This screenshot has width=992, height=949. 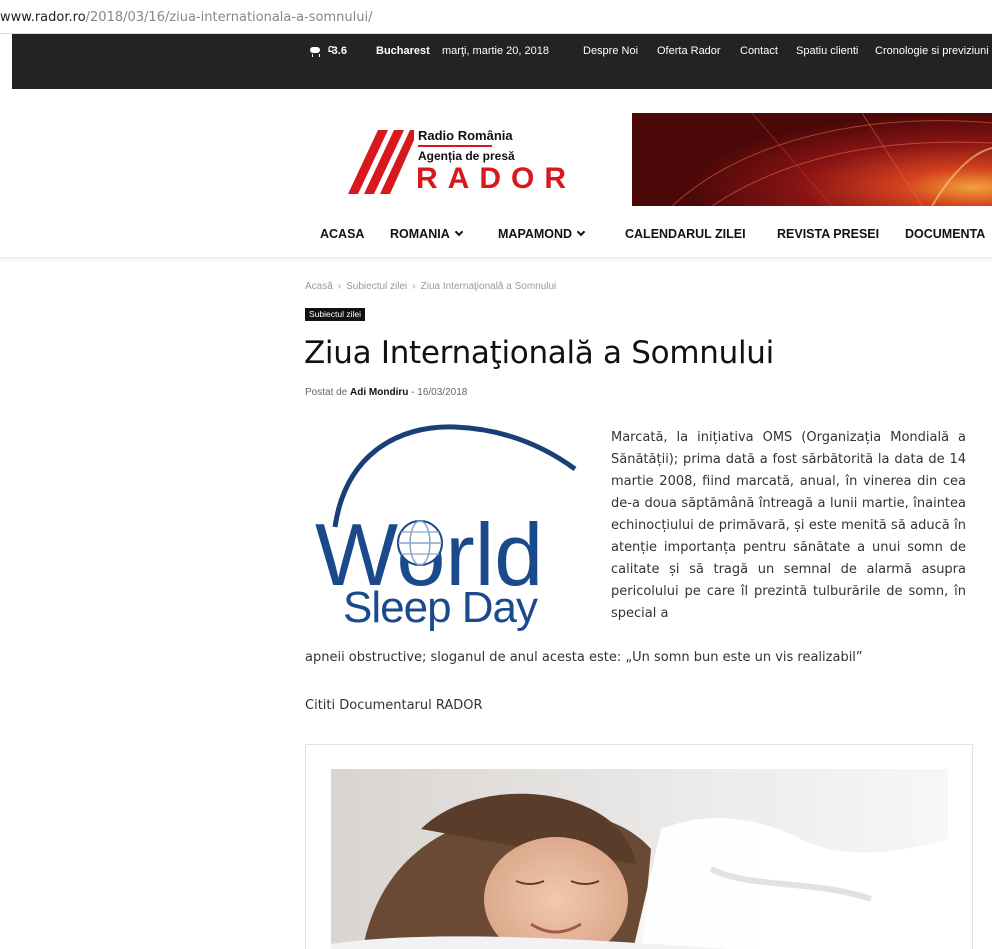 I want to click on nav-mapamond: MAPAMOND, so click(x=542, y=234).